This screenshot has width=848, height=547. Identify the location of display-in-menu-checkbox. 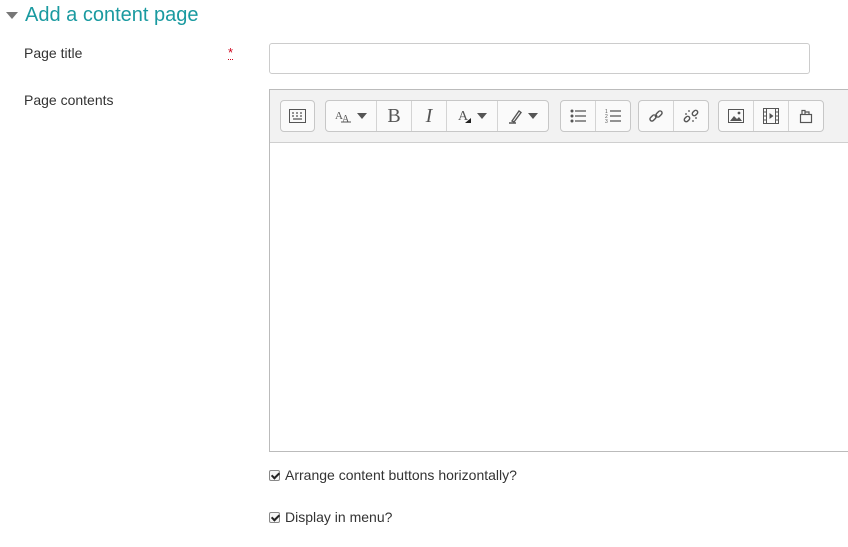
(274, 517).